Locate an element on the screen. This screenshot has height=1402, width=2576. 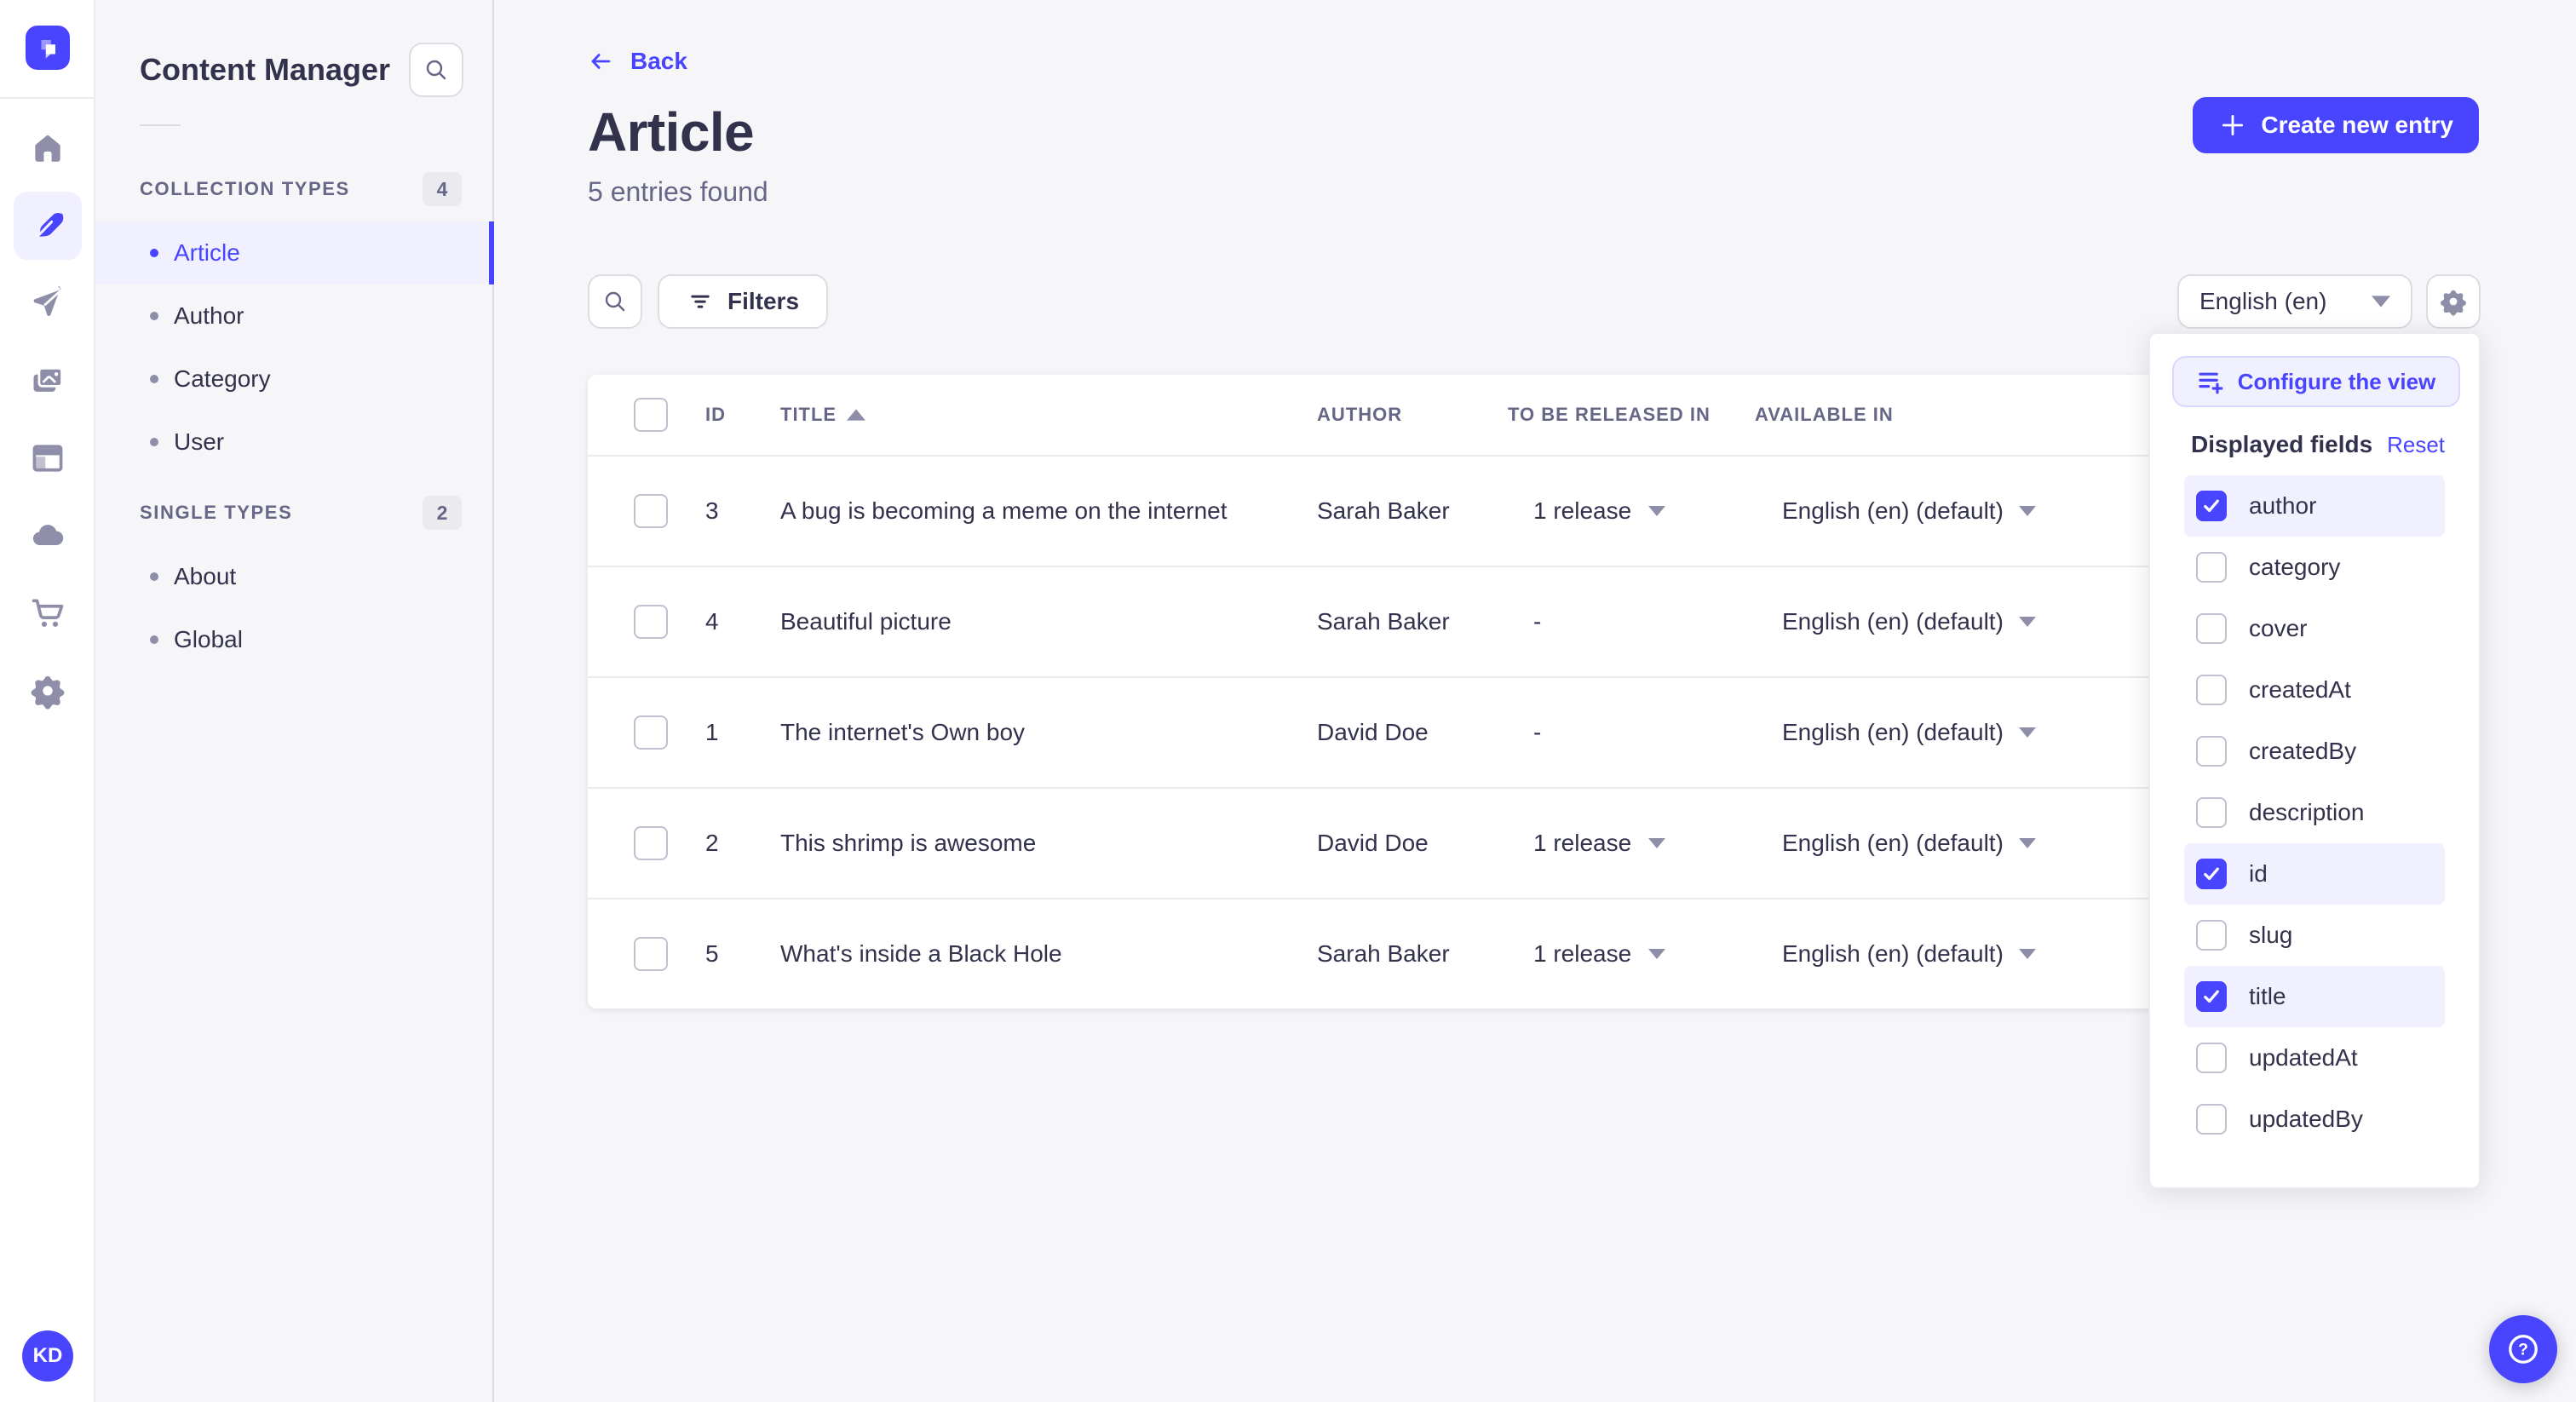
cell-author: David Doe is located at coordinates (1373, 843).